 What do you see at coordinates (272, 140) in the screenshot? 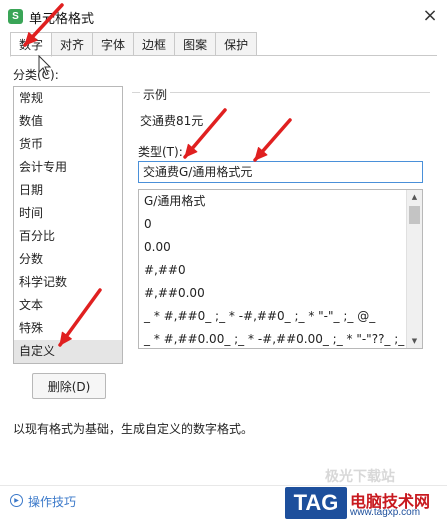
I see `annotation-arrow` at bounding box center [272, 140].